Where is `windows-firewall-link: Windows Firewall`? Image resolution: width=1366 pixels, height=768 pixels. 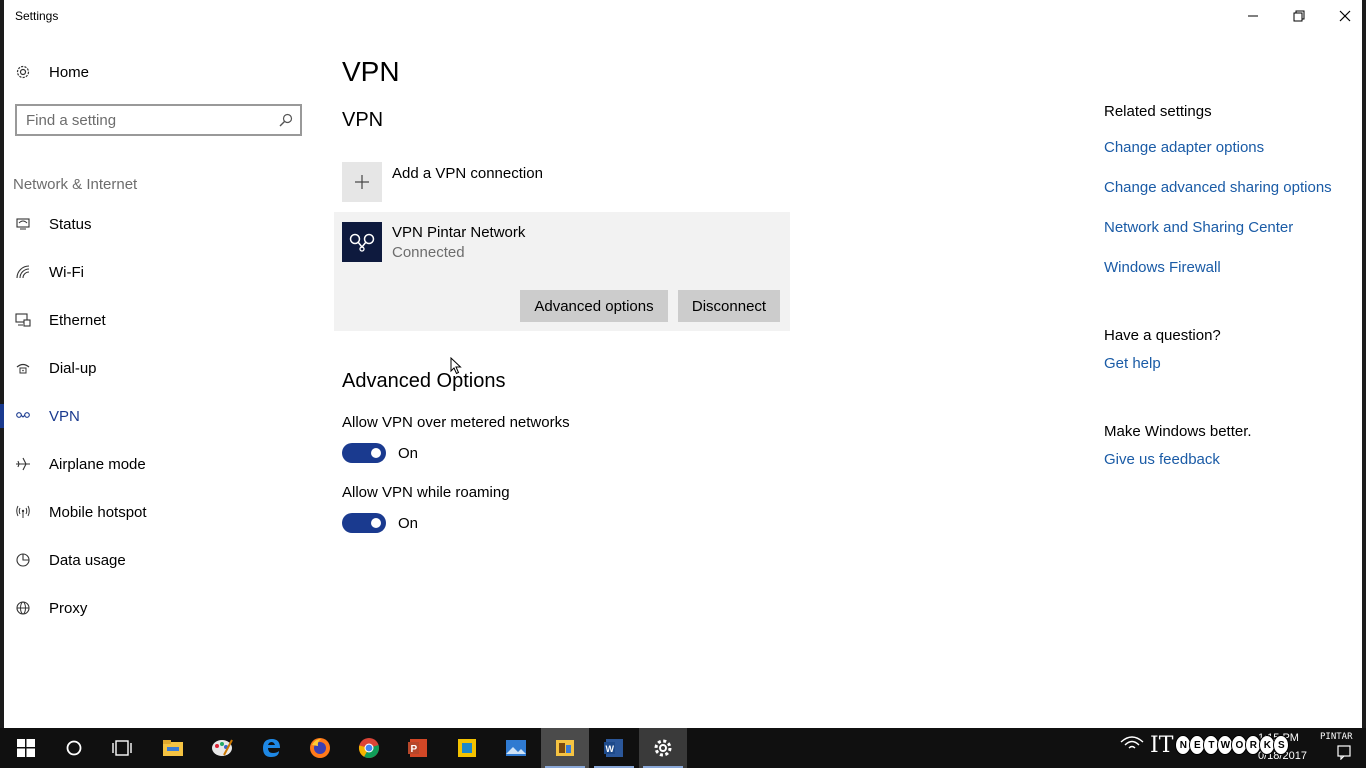
windows-firewall-link: Windows Firewall is located at coordinates (1162, 267).